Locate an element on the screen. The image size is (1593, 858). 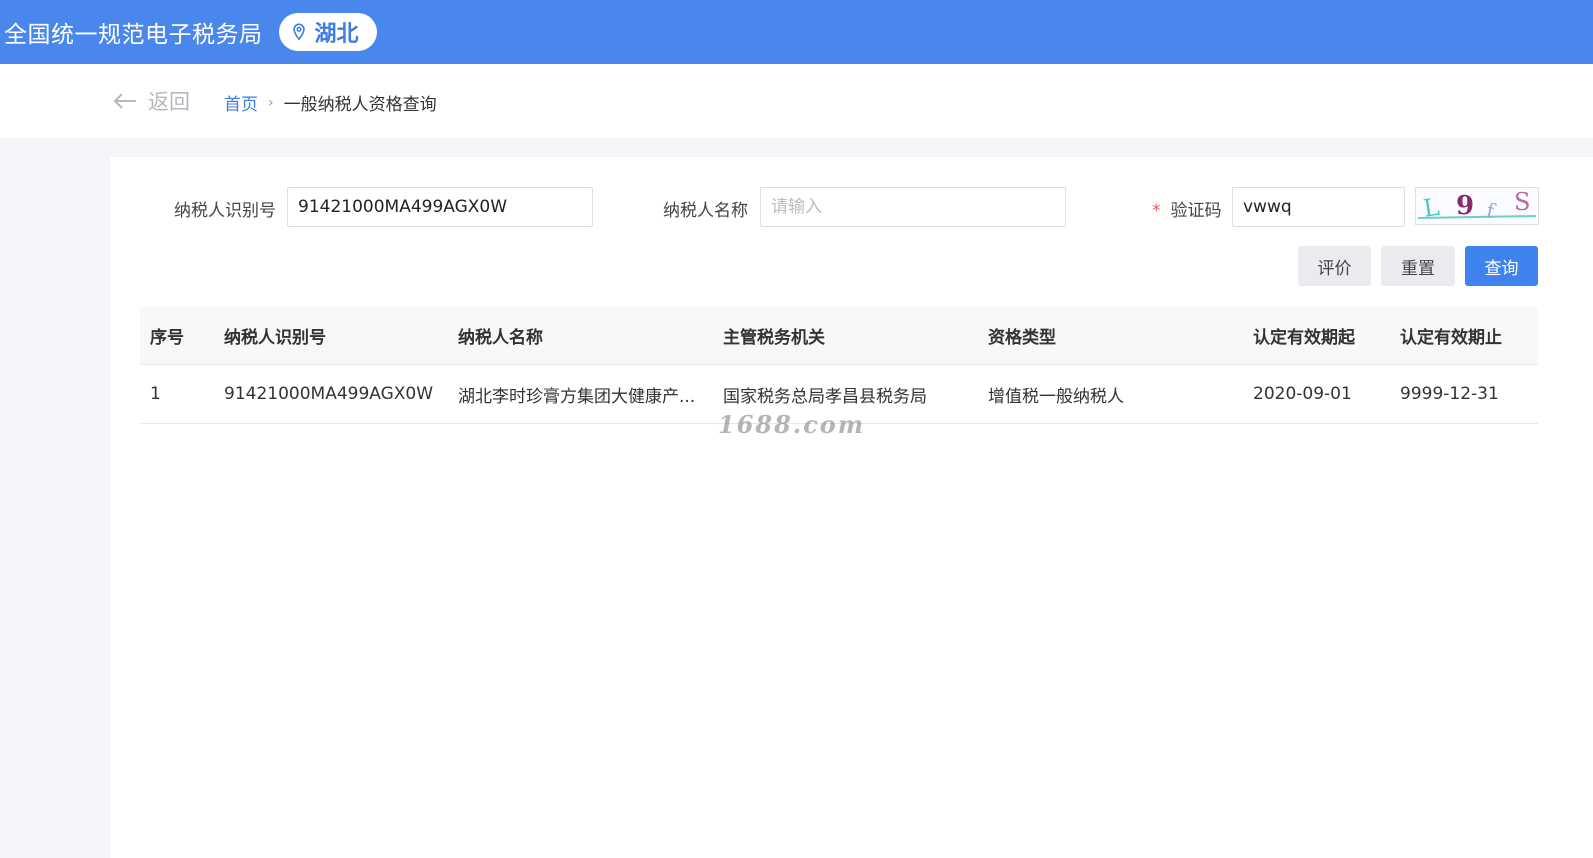
back-button: 返回 is located at coordinates (151, 101).